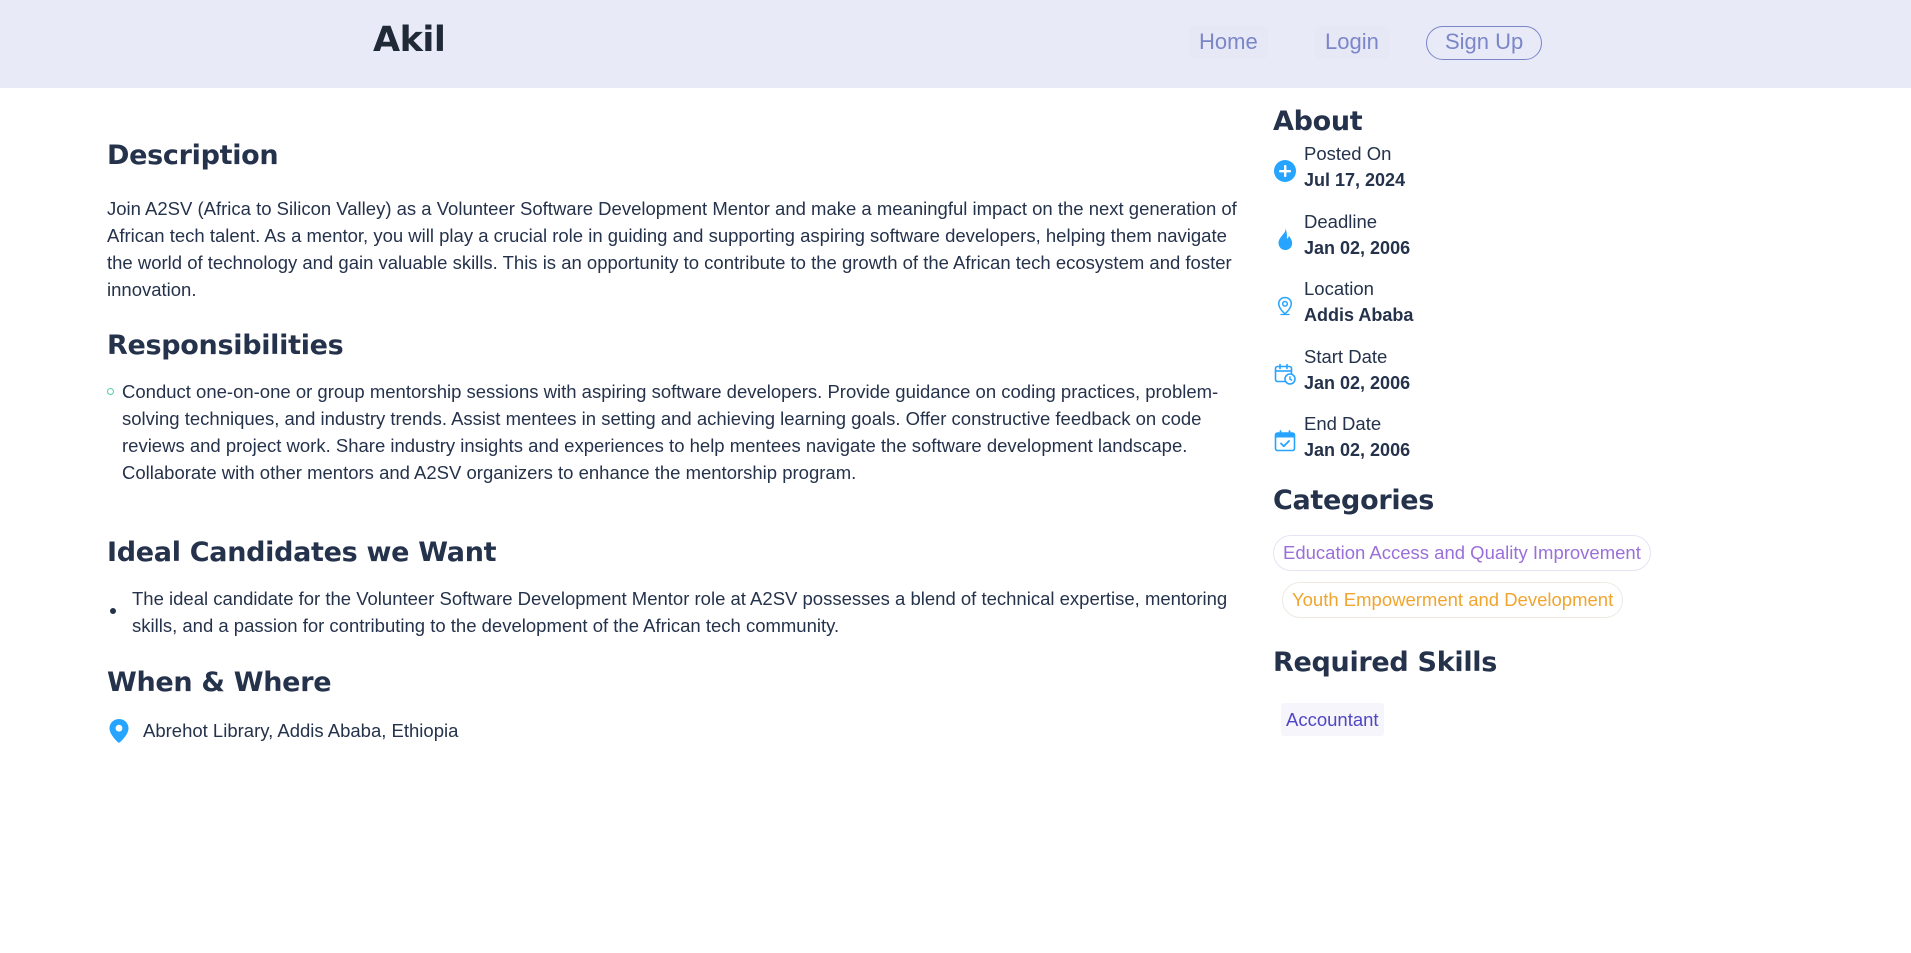 Image resolution: width=1911 pixels, height=953 pixels. I want to click on navbar: Akil Home Login Sign Up, so click(955, 44).